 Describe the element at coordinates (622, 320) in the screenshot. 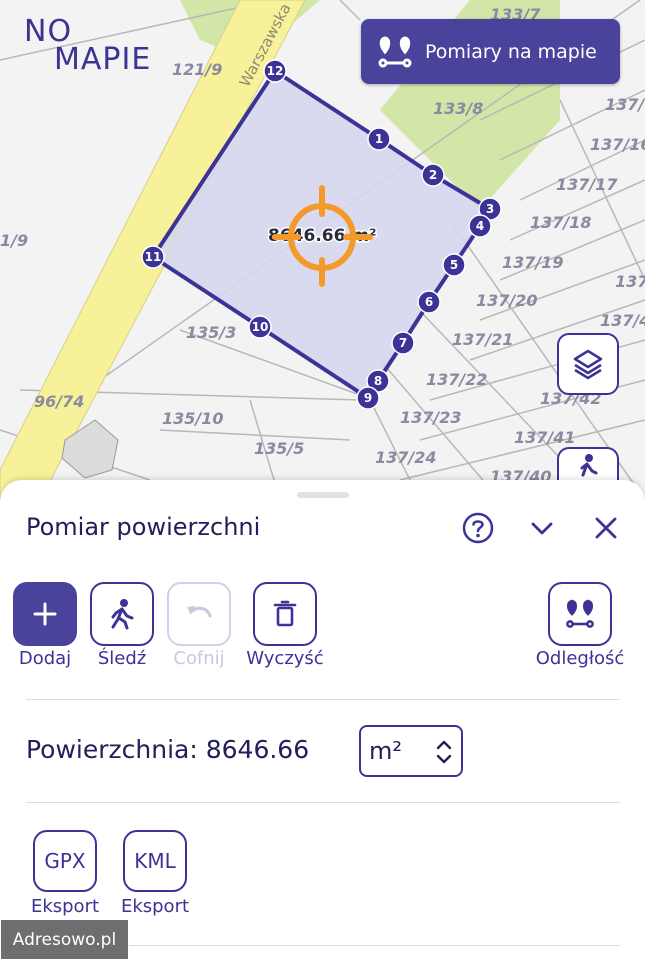

I see `parcel-label: 137/4` at that location.